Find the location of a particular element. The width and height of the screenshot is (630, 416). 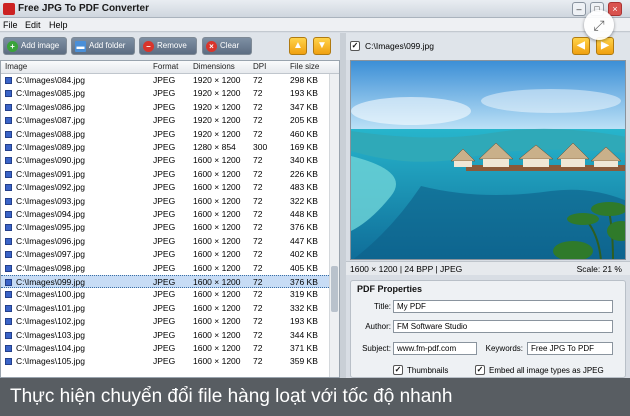

dimensions-cell: 1280 × 854 is located at coordinates (214, 147).